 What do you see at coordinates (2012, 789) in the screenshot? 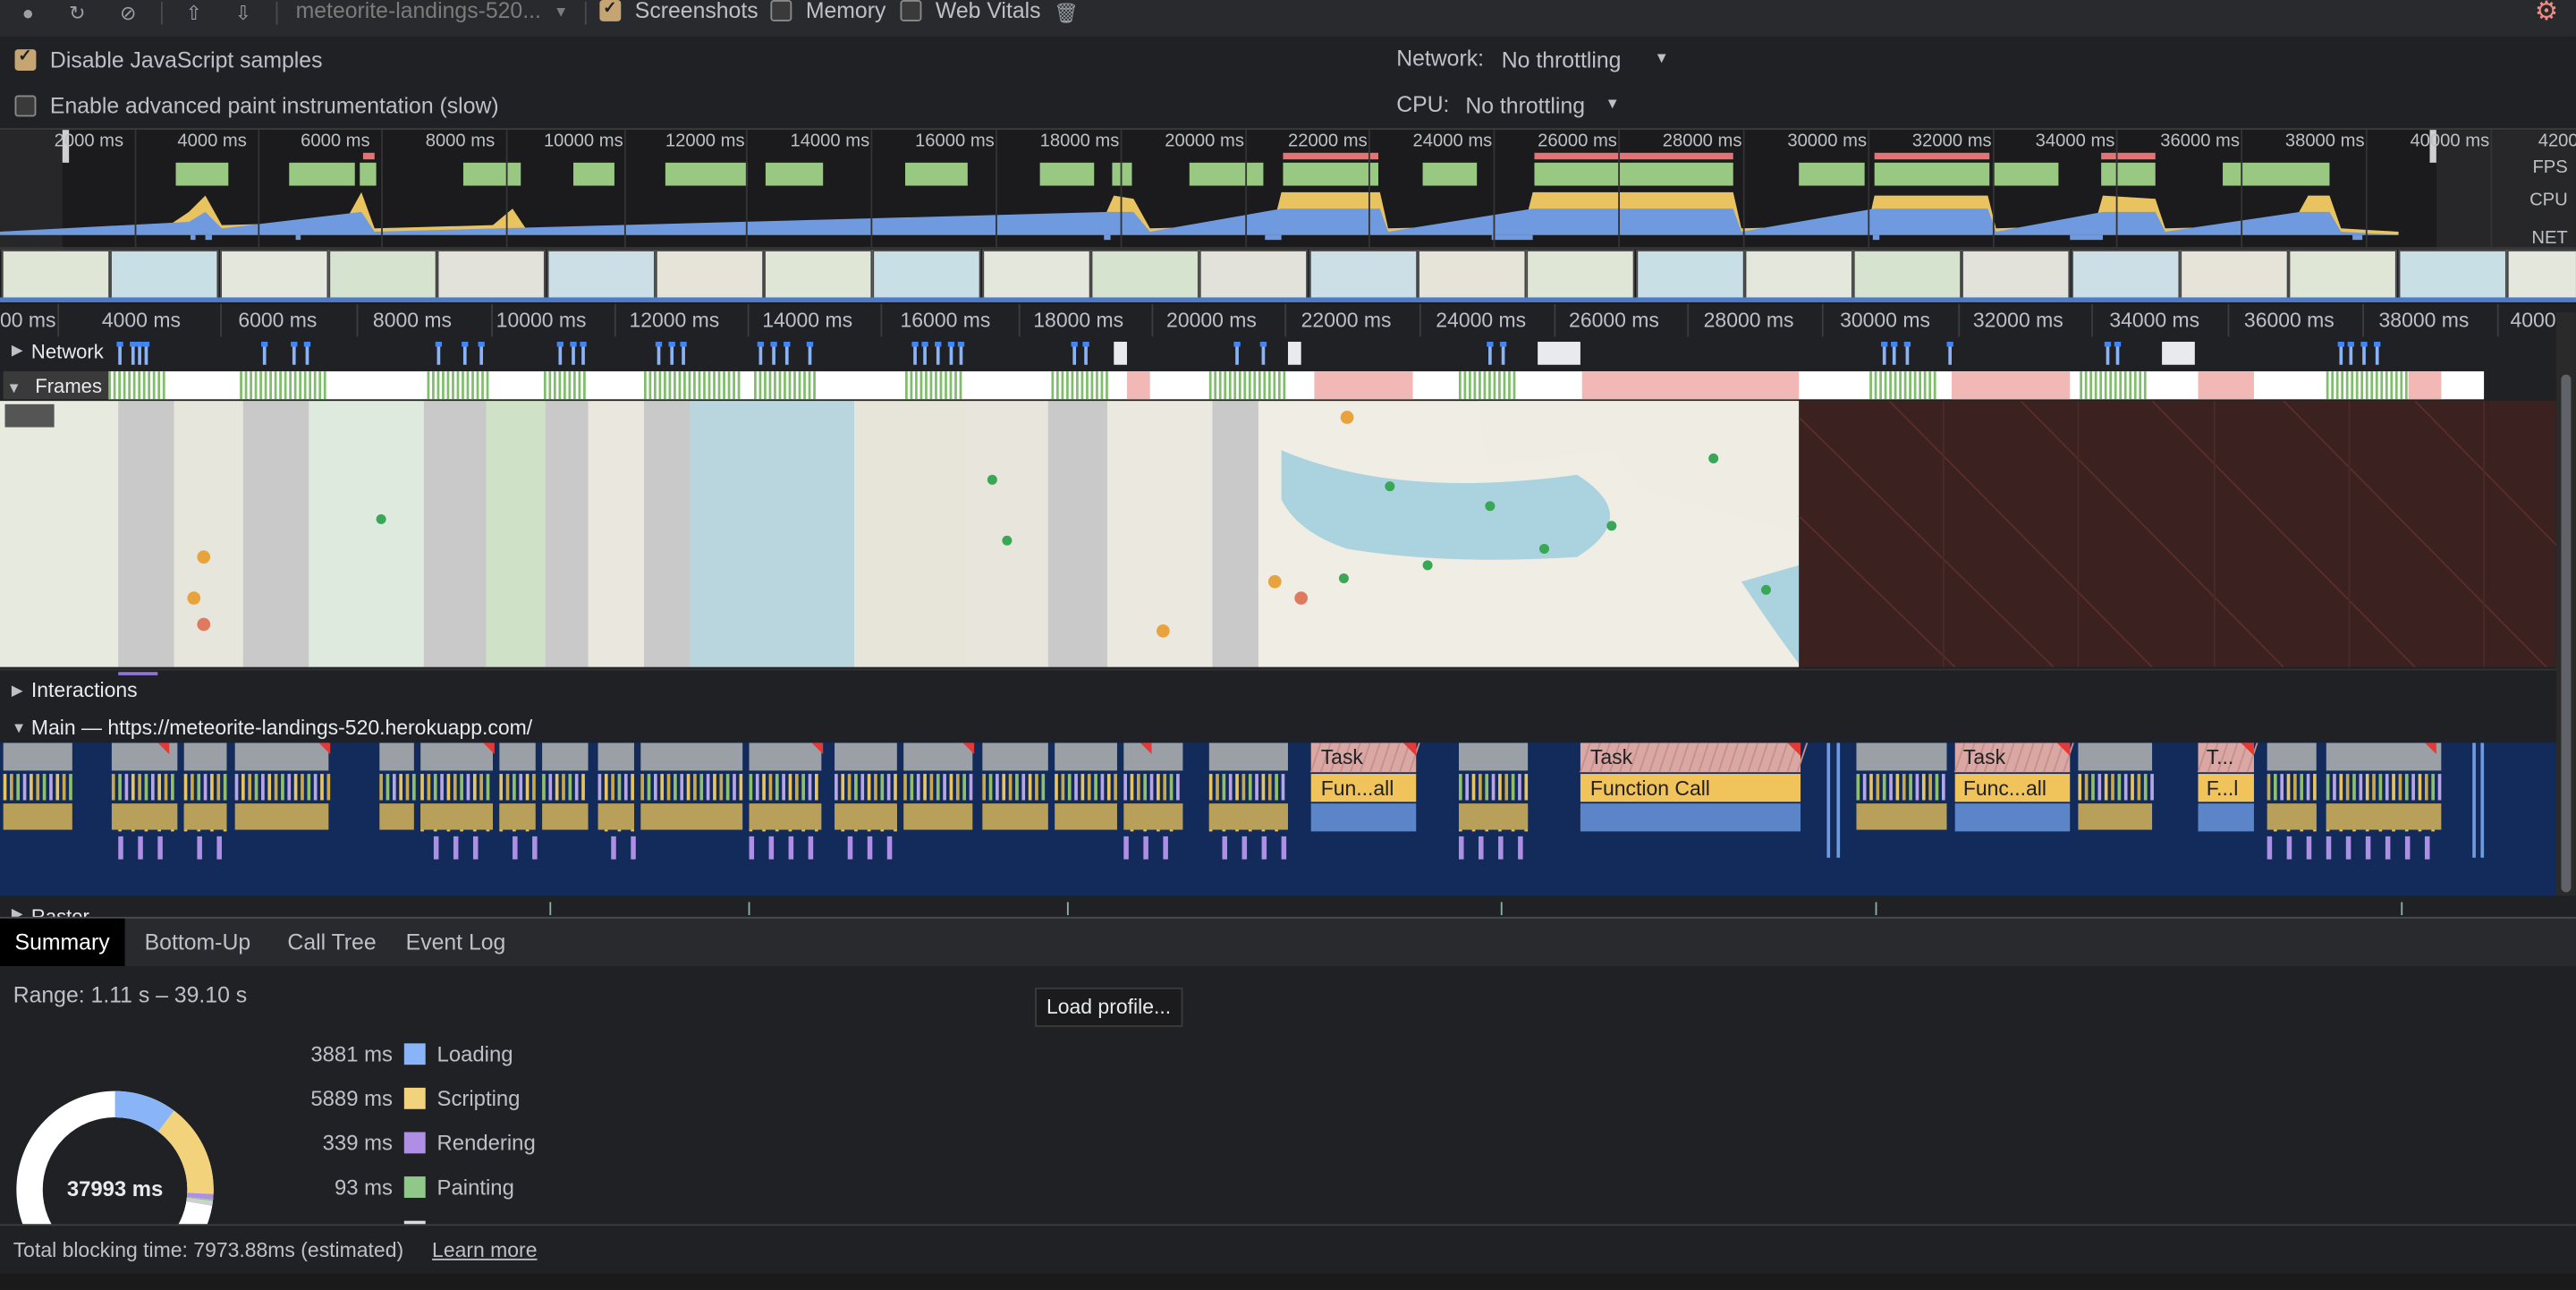
I see `function-call-label: Func...all` at bounding box center [2012, 789].